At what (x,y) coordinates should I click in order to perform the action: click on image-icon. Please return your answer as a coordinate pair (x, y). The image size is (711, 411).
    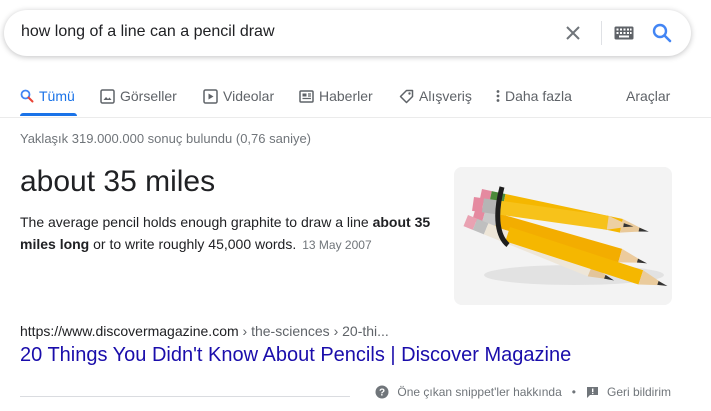
    Looking at the image, I should click on (107, 96).